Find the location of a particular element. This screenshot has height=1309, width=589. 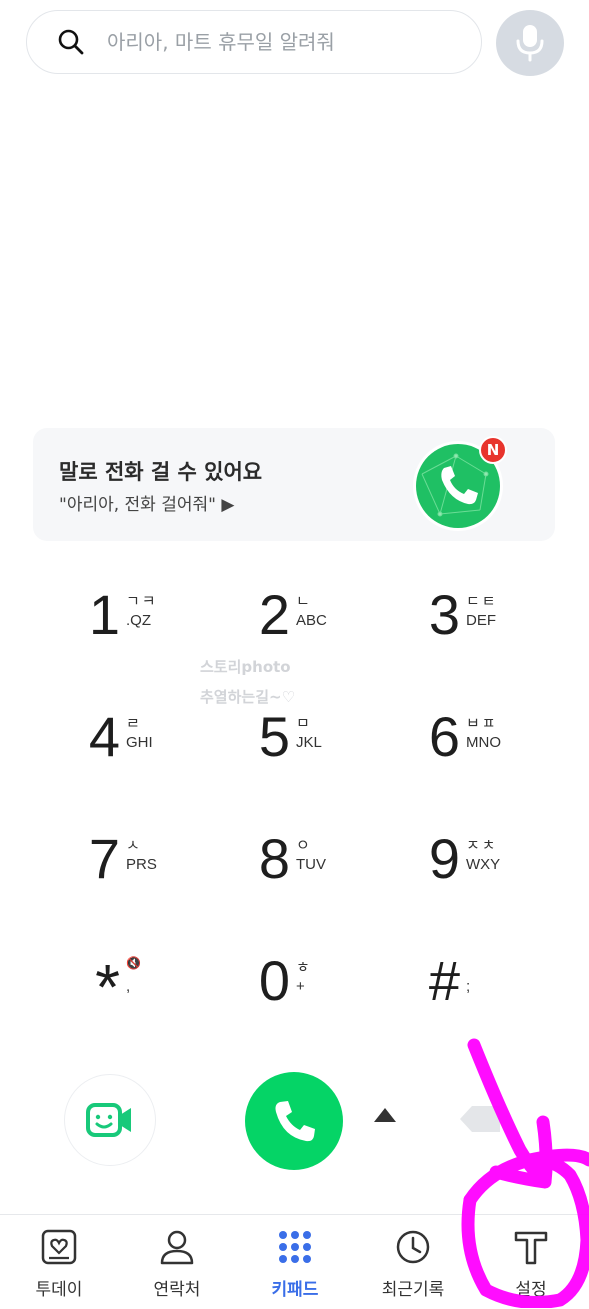

phone-call-icon is located at coordinates (295, 1121).